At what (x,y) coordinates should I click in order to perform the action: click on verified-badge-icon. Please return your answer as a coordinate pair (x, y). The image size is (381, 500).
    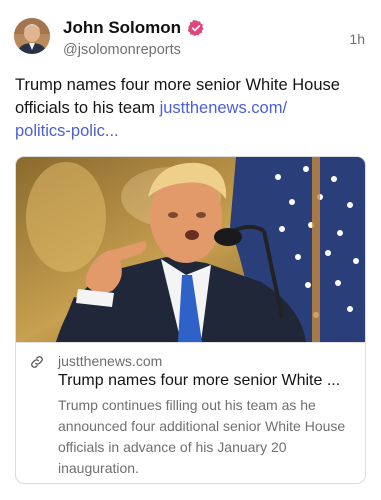
    Looking at the image, I should click on (195, 28).